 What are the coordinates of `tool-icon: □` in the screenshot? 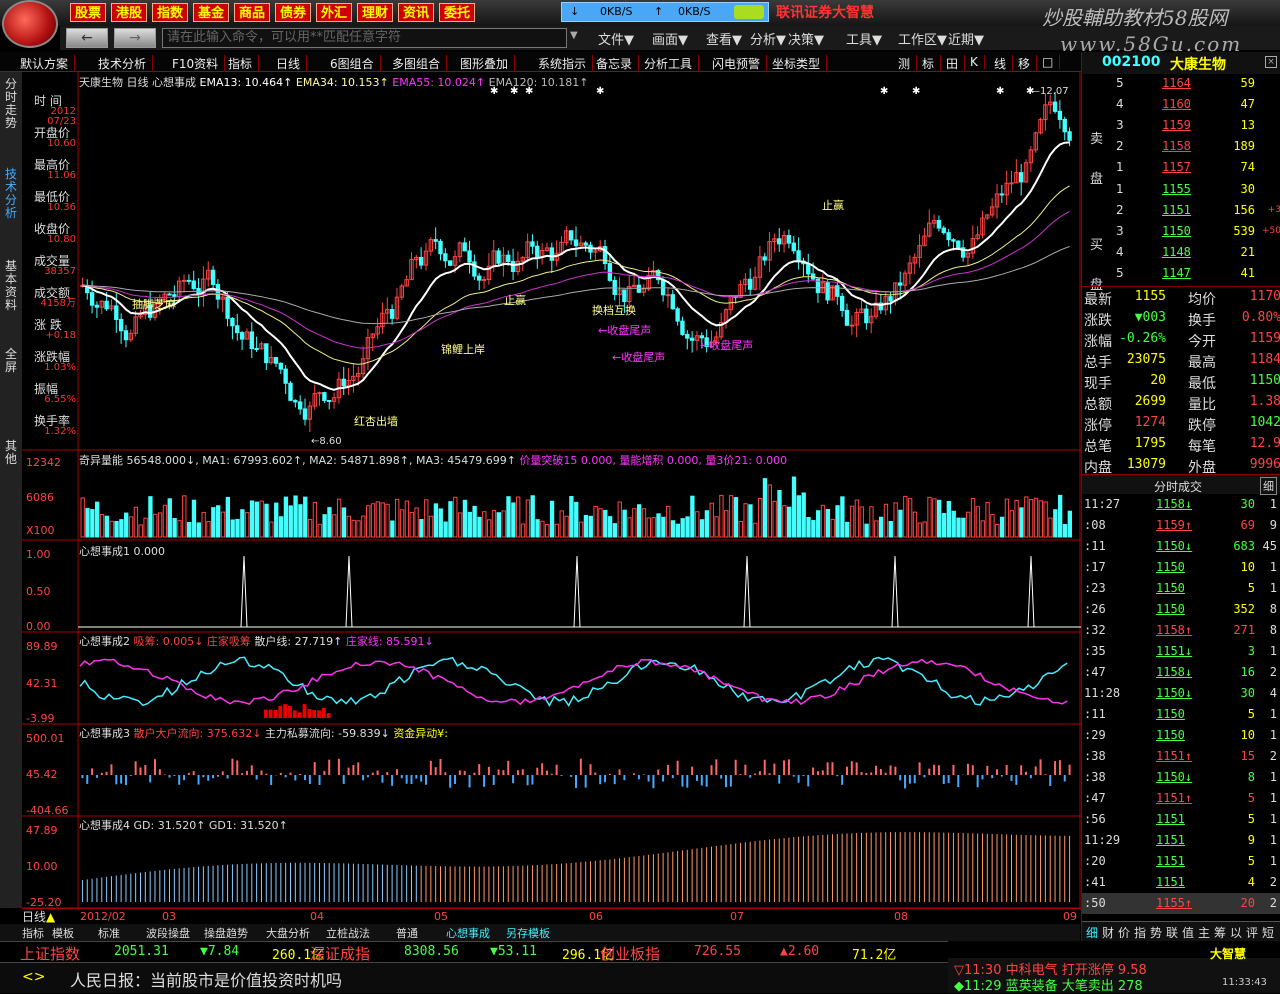 It's located at (1051, 62).